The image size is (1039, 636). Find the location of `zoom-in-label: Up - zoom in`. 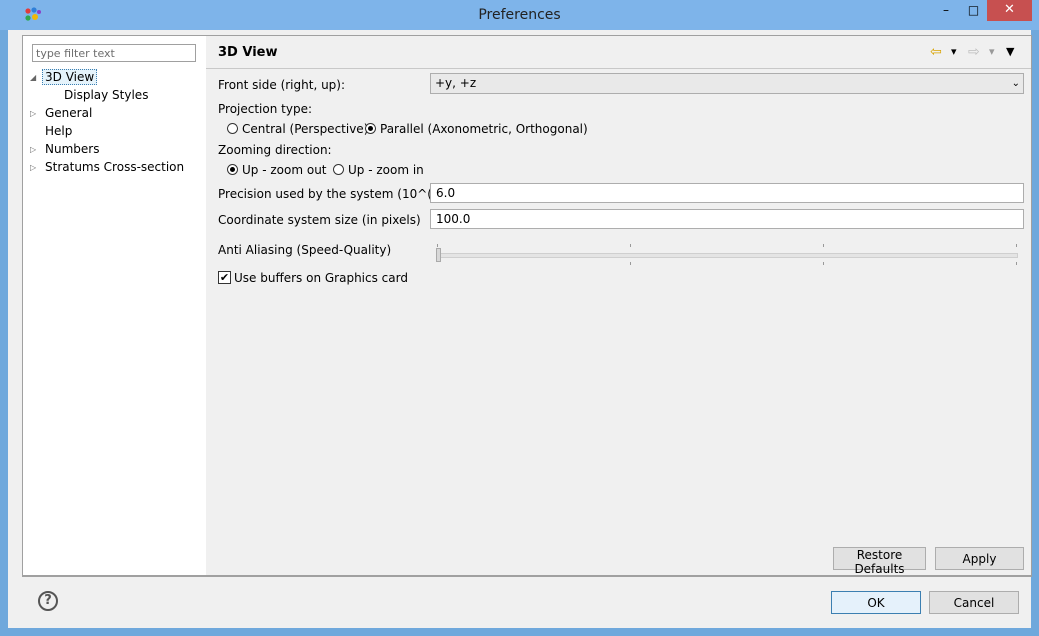

zoom-in-label: Up - zoom in is located at coordinates (386, 170).